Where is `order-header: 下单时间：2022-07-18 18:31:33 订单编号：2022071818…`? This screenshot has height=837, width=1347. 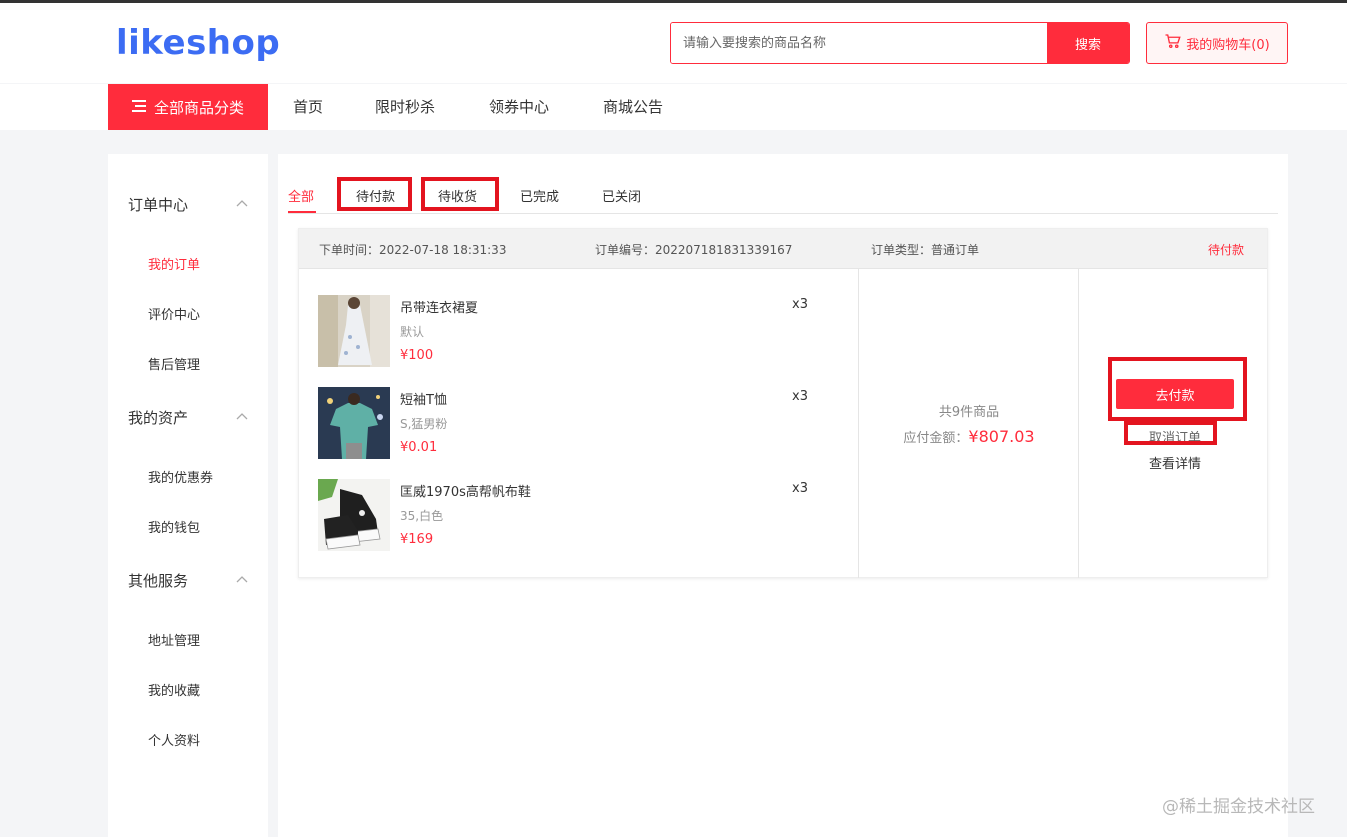 order-header: 下单时间：2022-07-18 18:31:33 订单编号：2022071818… is located at coordinates (783, 249).